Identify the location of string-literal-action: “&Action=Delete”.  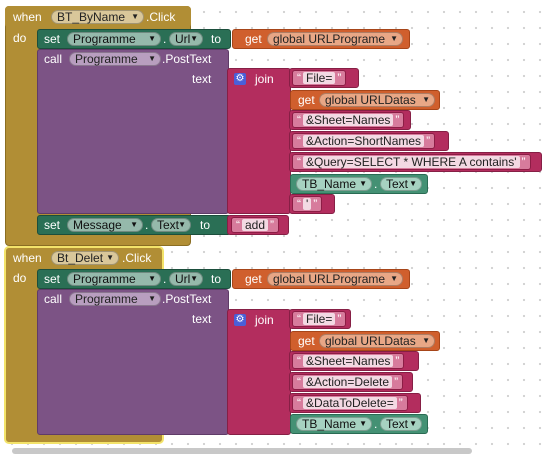
(348, 382).